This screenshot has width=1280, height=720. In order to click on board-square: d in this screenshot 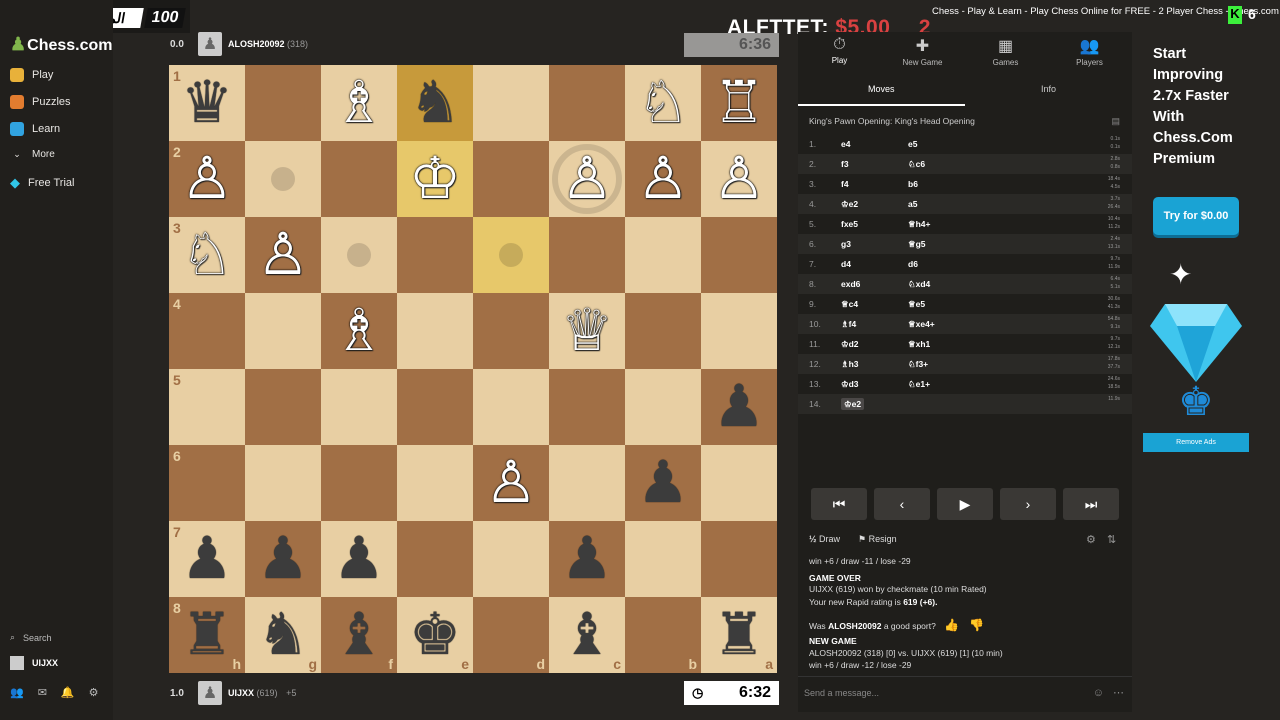, I will do `click(511, 635)`.